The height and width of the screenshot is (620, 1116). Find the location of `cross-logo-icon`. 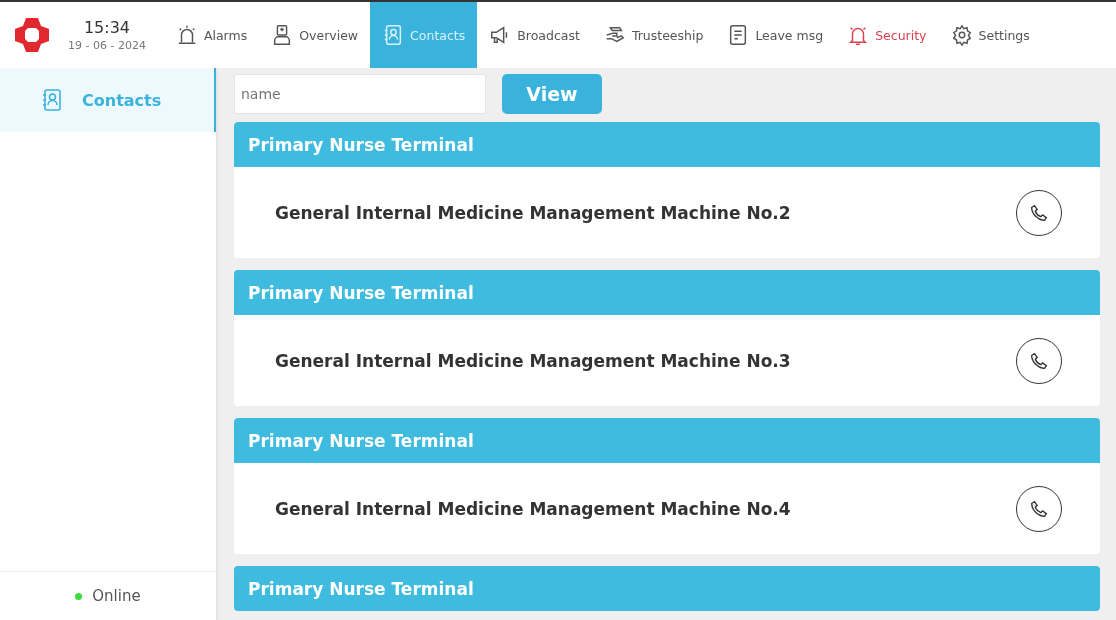

cross-logo-icon is located at coordinates (32, 35).